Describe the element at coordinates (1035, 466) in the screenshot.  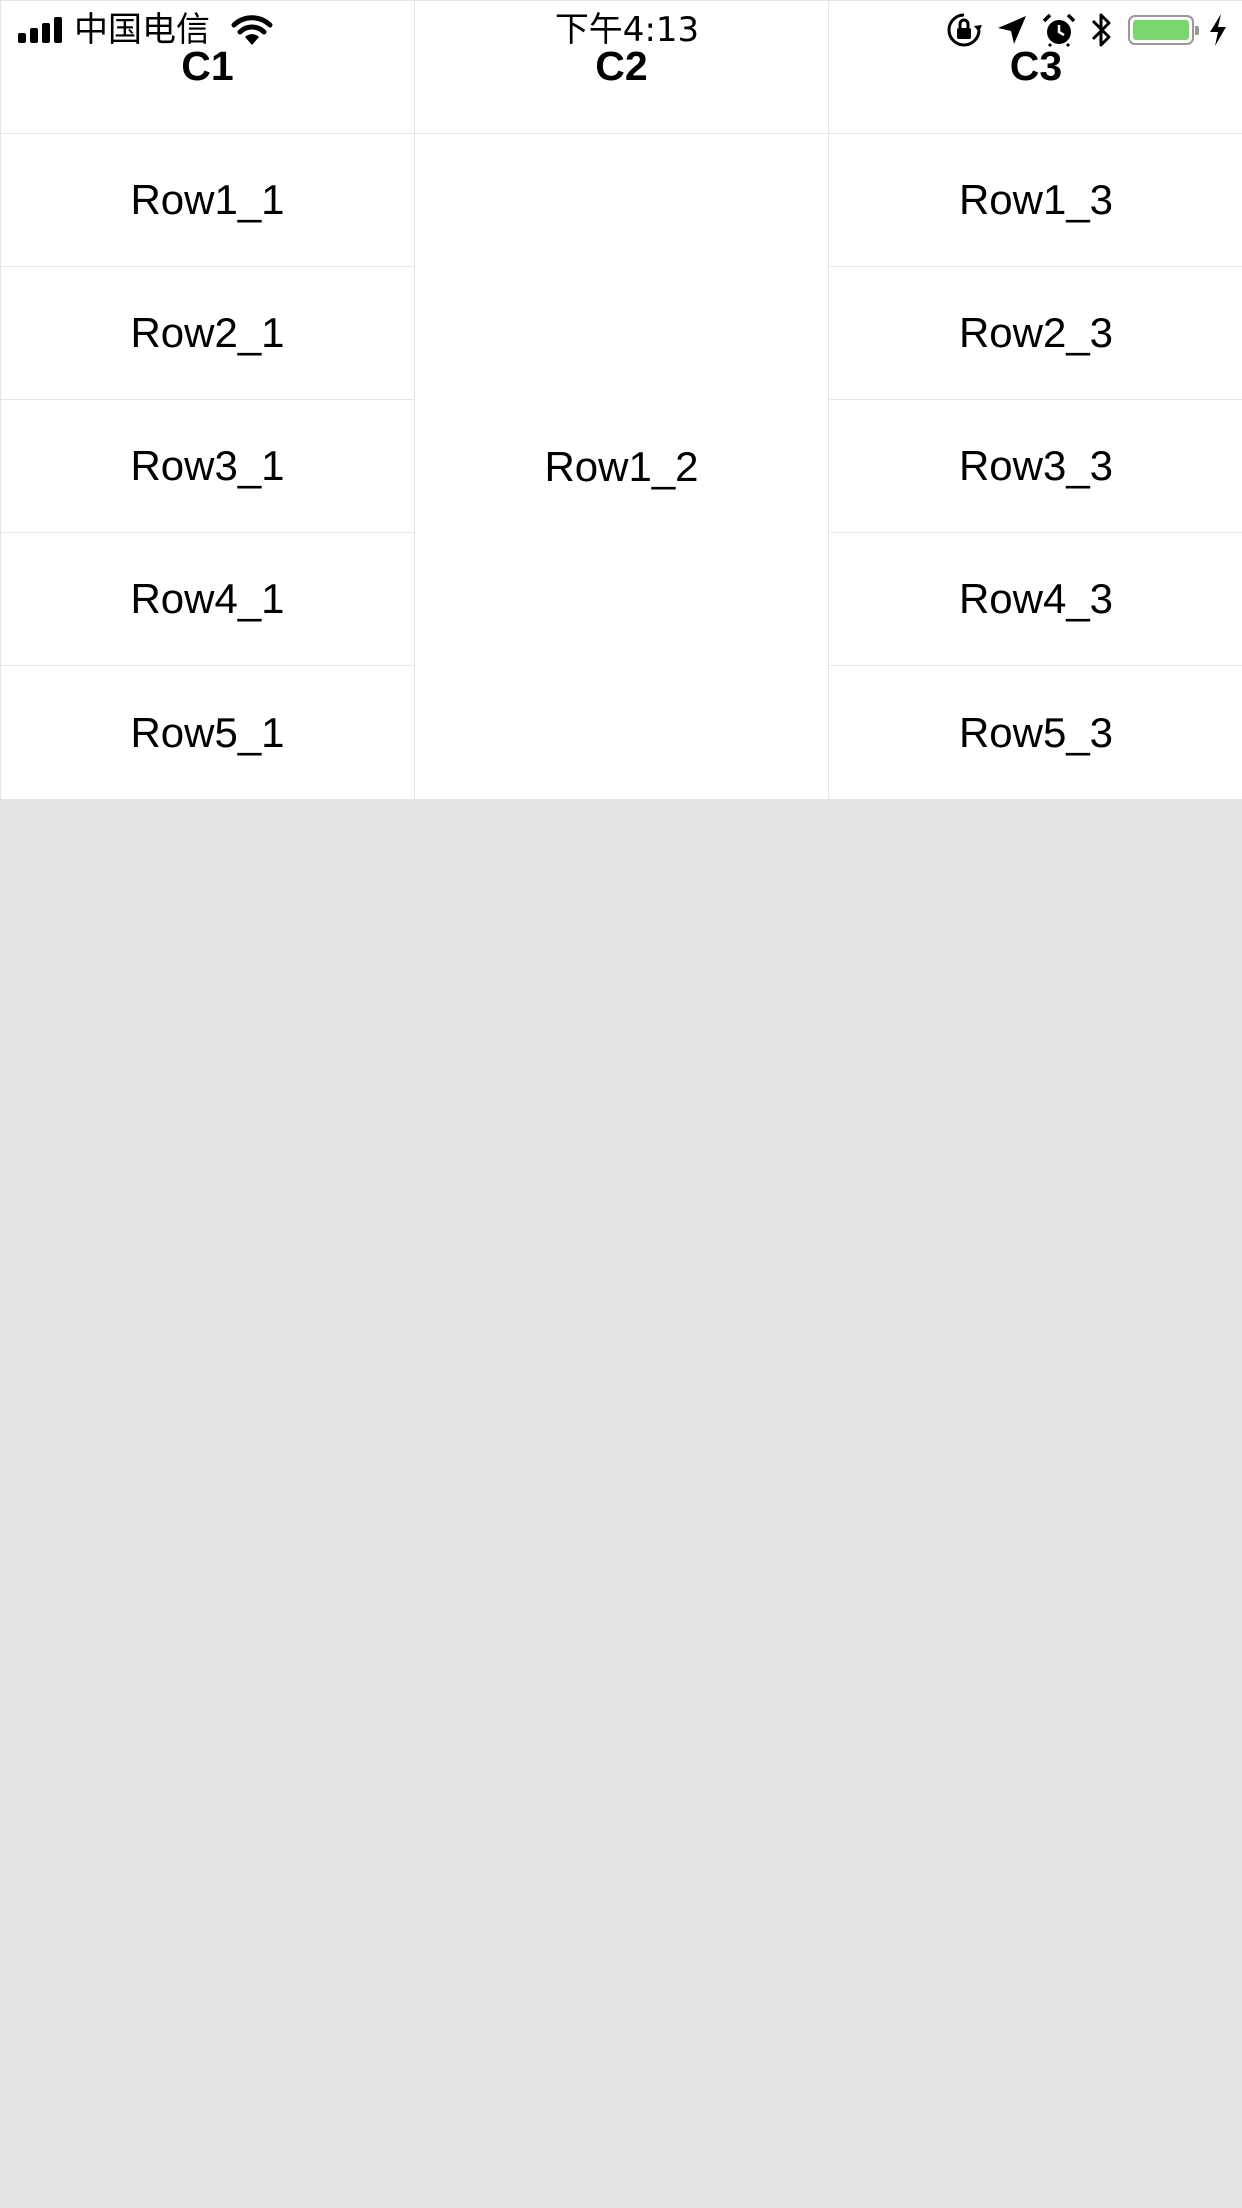
I see `table-cell-row3-col3: Row3_3` at that location.